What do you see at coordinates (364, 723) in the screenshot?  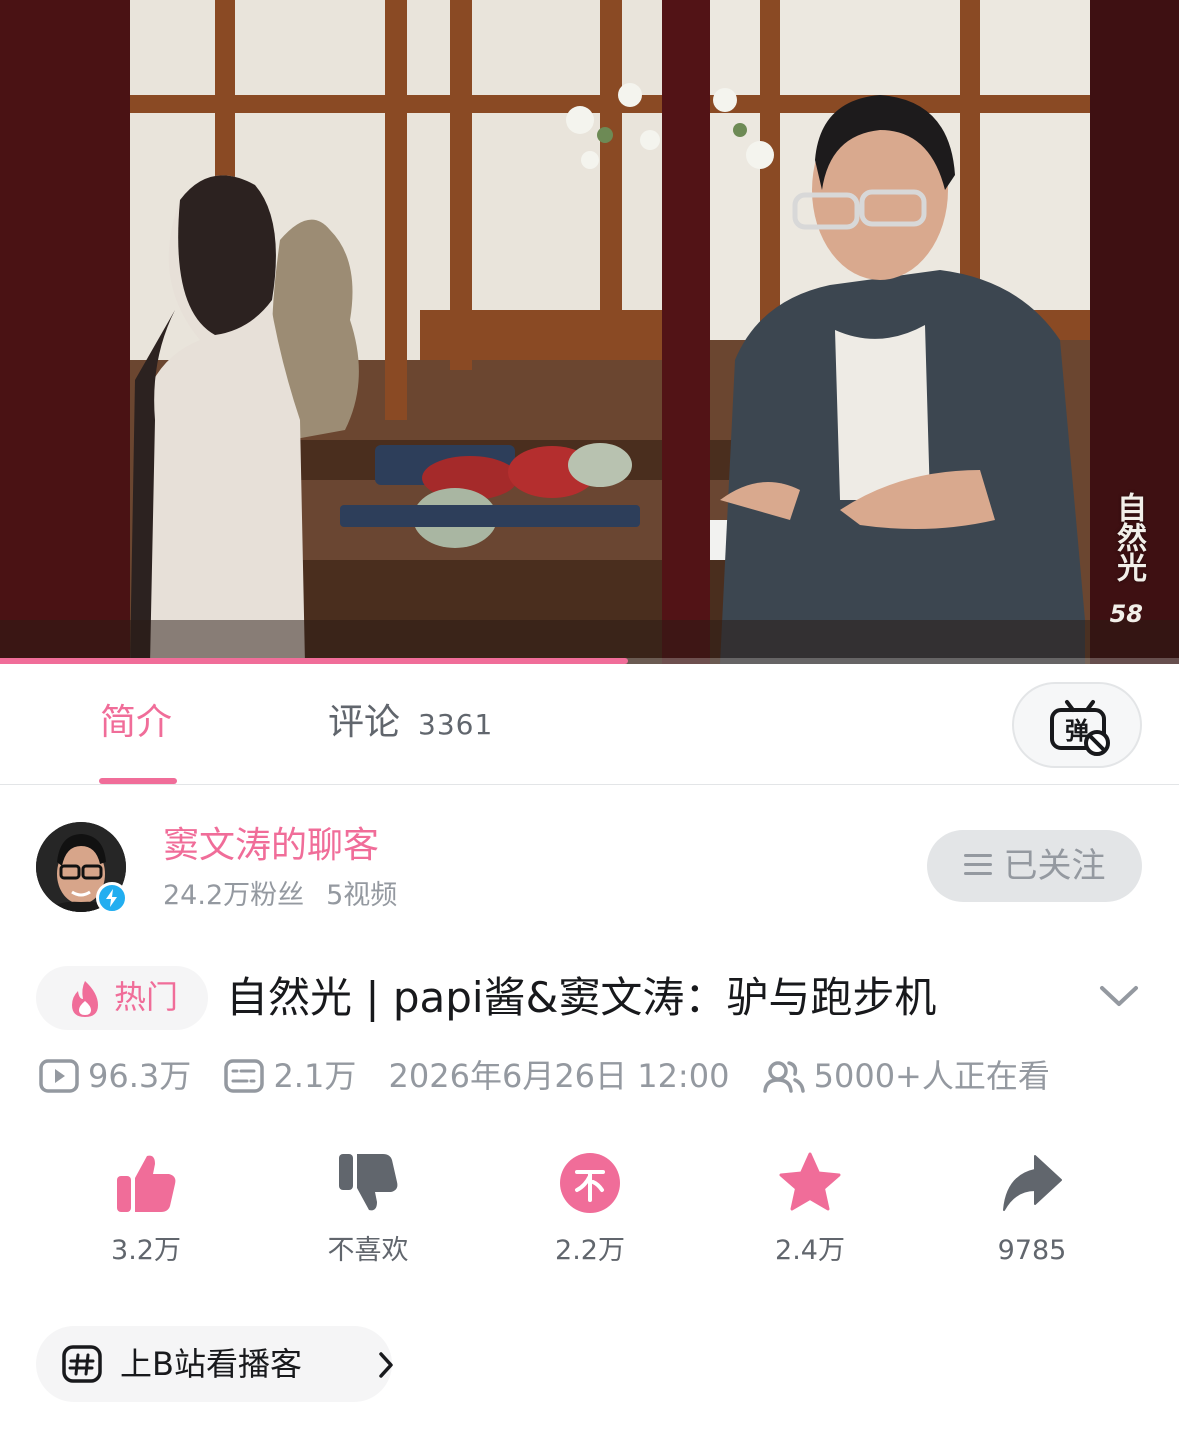 I see `tab-comments: 评论` at bounding box center [364, 723].